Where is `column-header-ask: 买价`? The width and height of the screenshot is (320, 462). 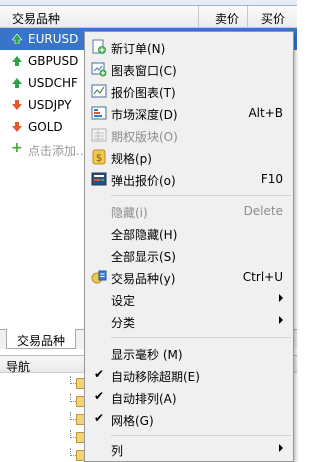
column-header-ask: 买价 is located at coordinates (273, 18).